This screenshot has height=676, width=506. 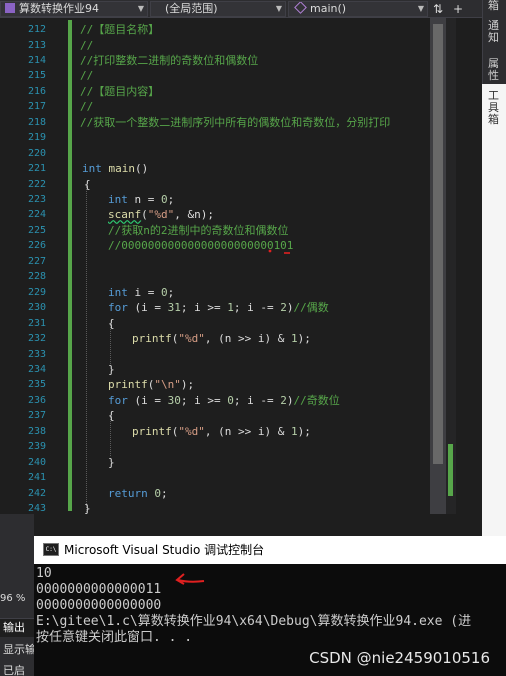 I want to click on code-line-230: for (i = 31; i >= 1; i -= 2)//偶数, so click(x=218, y=307).